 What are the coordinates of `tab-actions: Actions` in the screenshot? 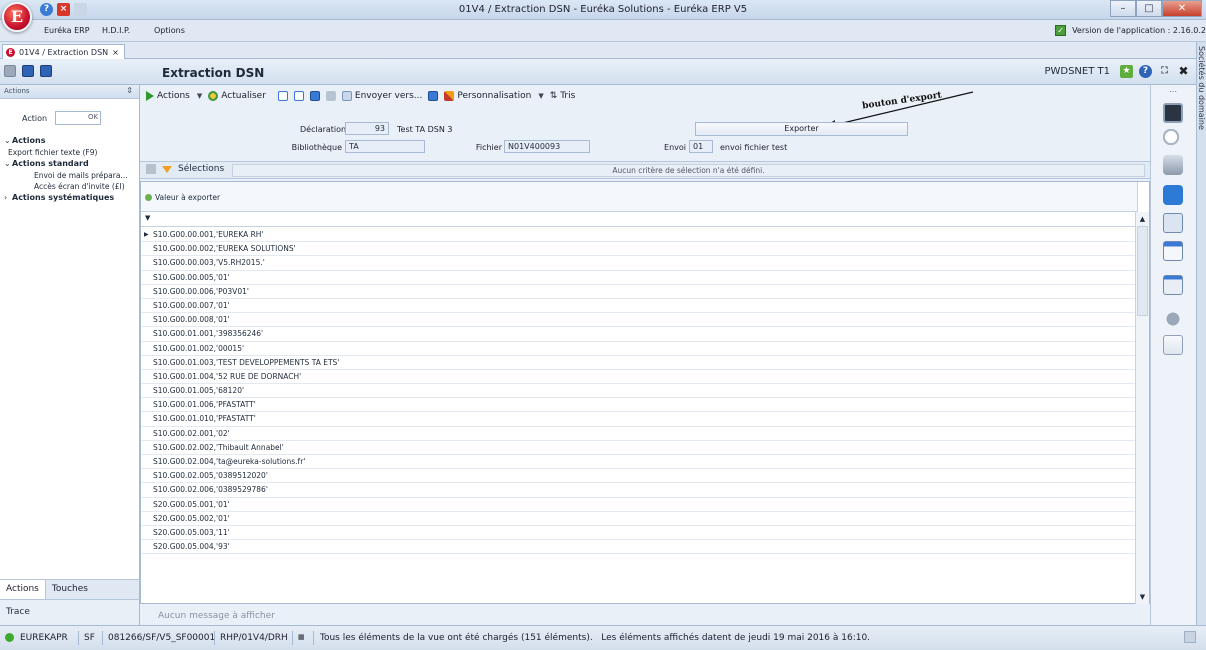 It's located at (23, 589).